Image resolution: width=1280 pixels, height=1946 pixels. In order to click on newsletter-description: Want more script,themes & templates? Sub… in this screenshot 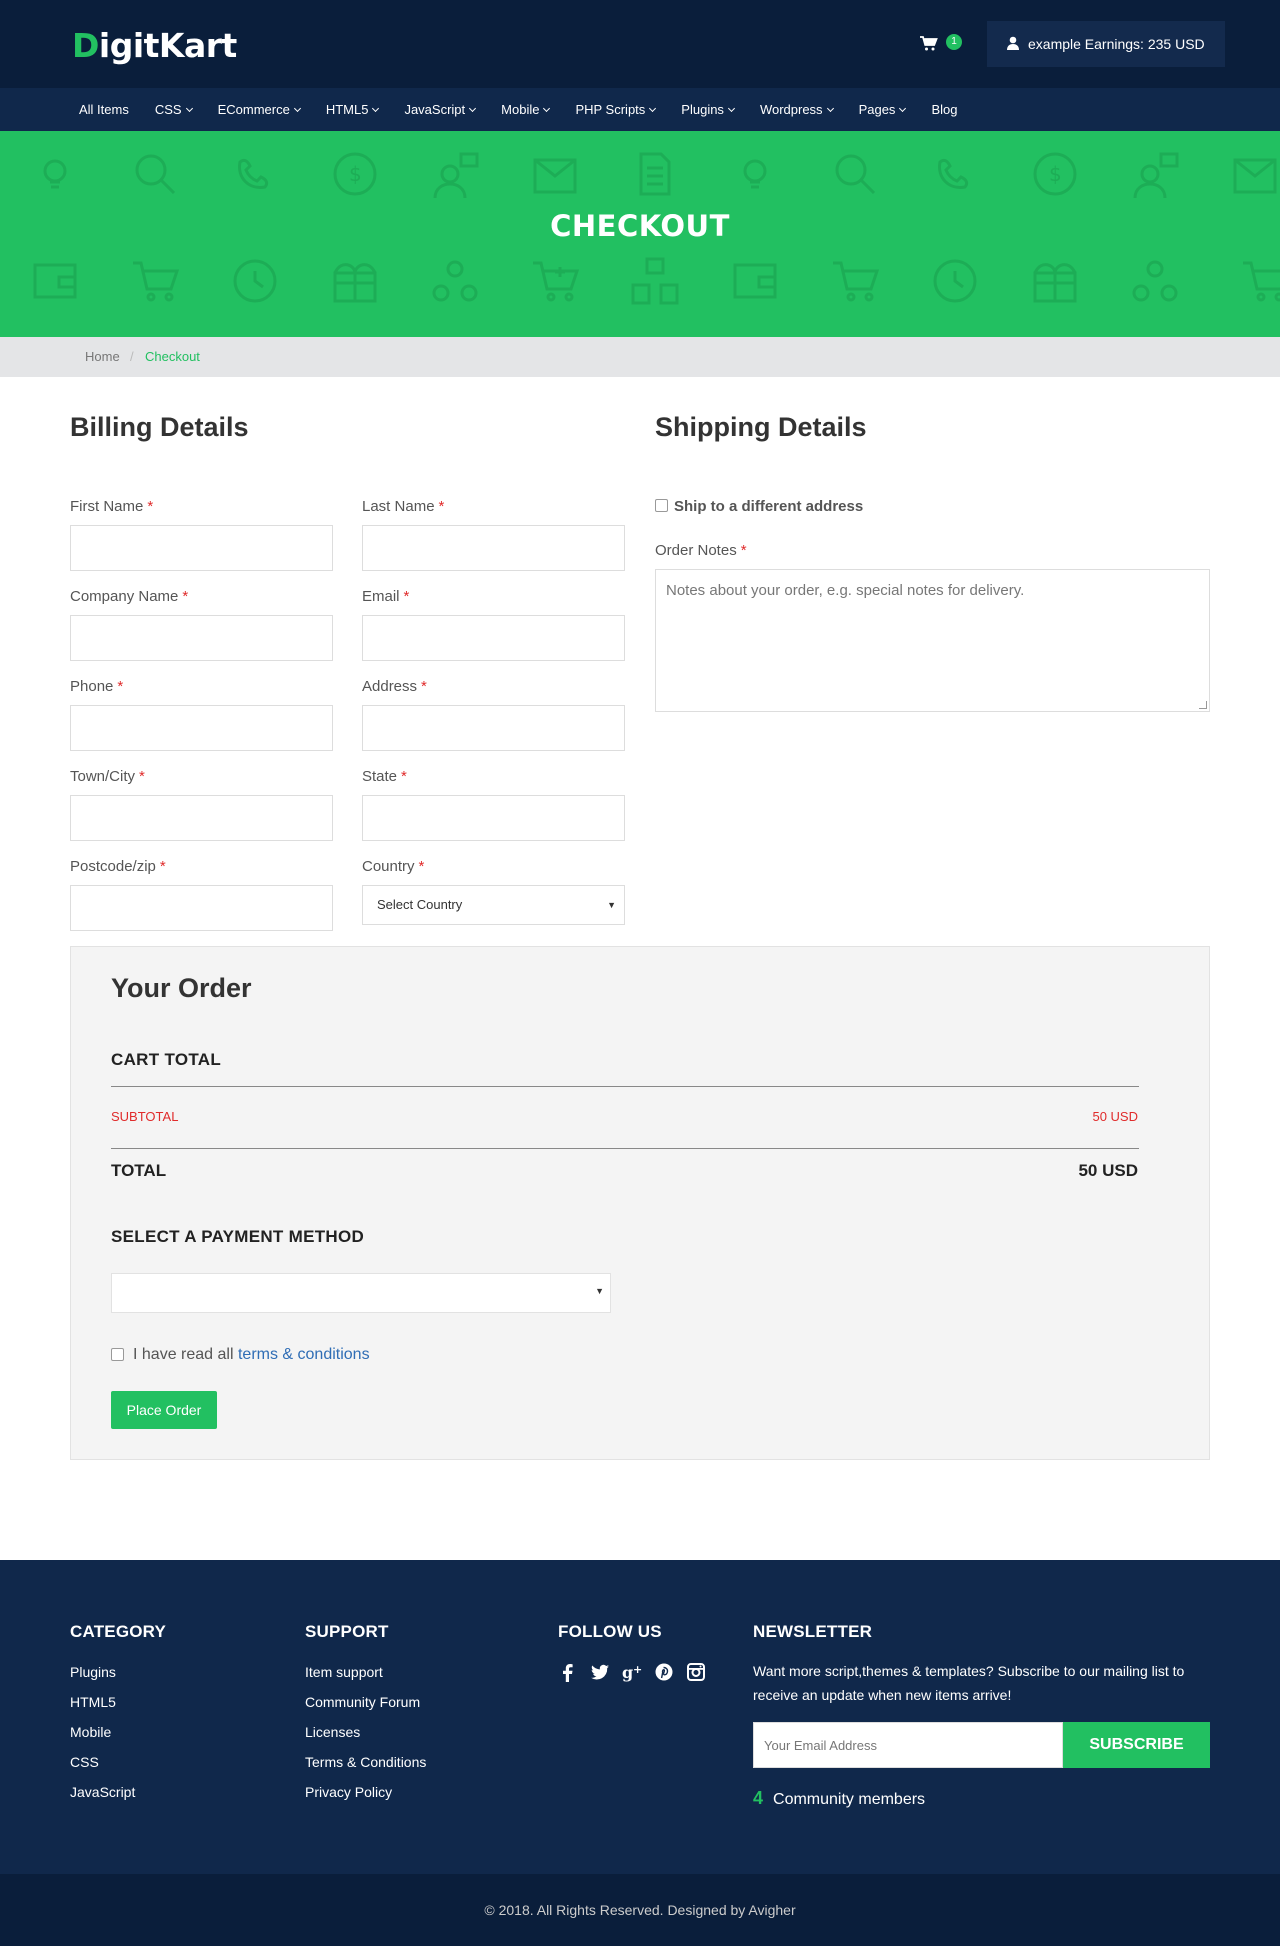, I will do `click(969, 1683)`.